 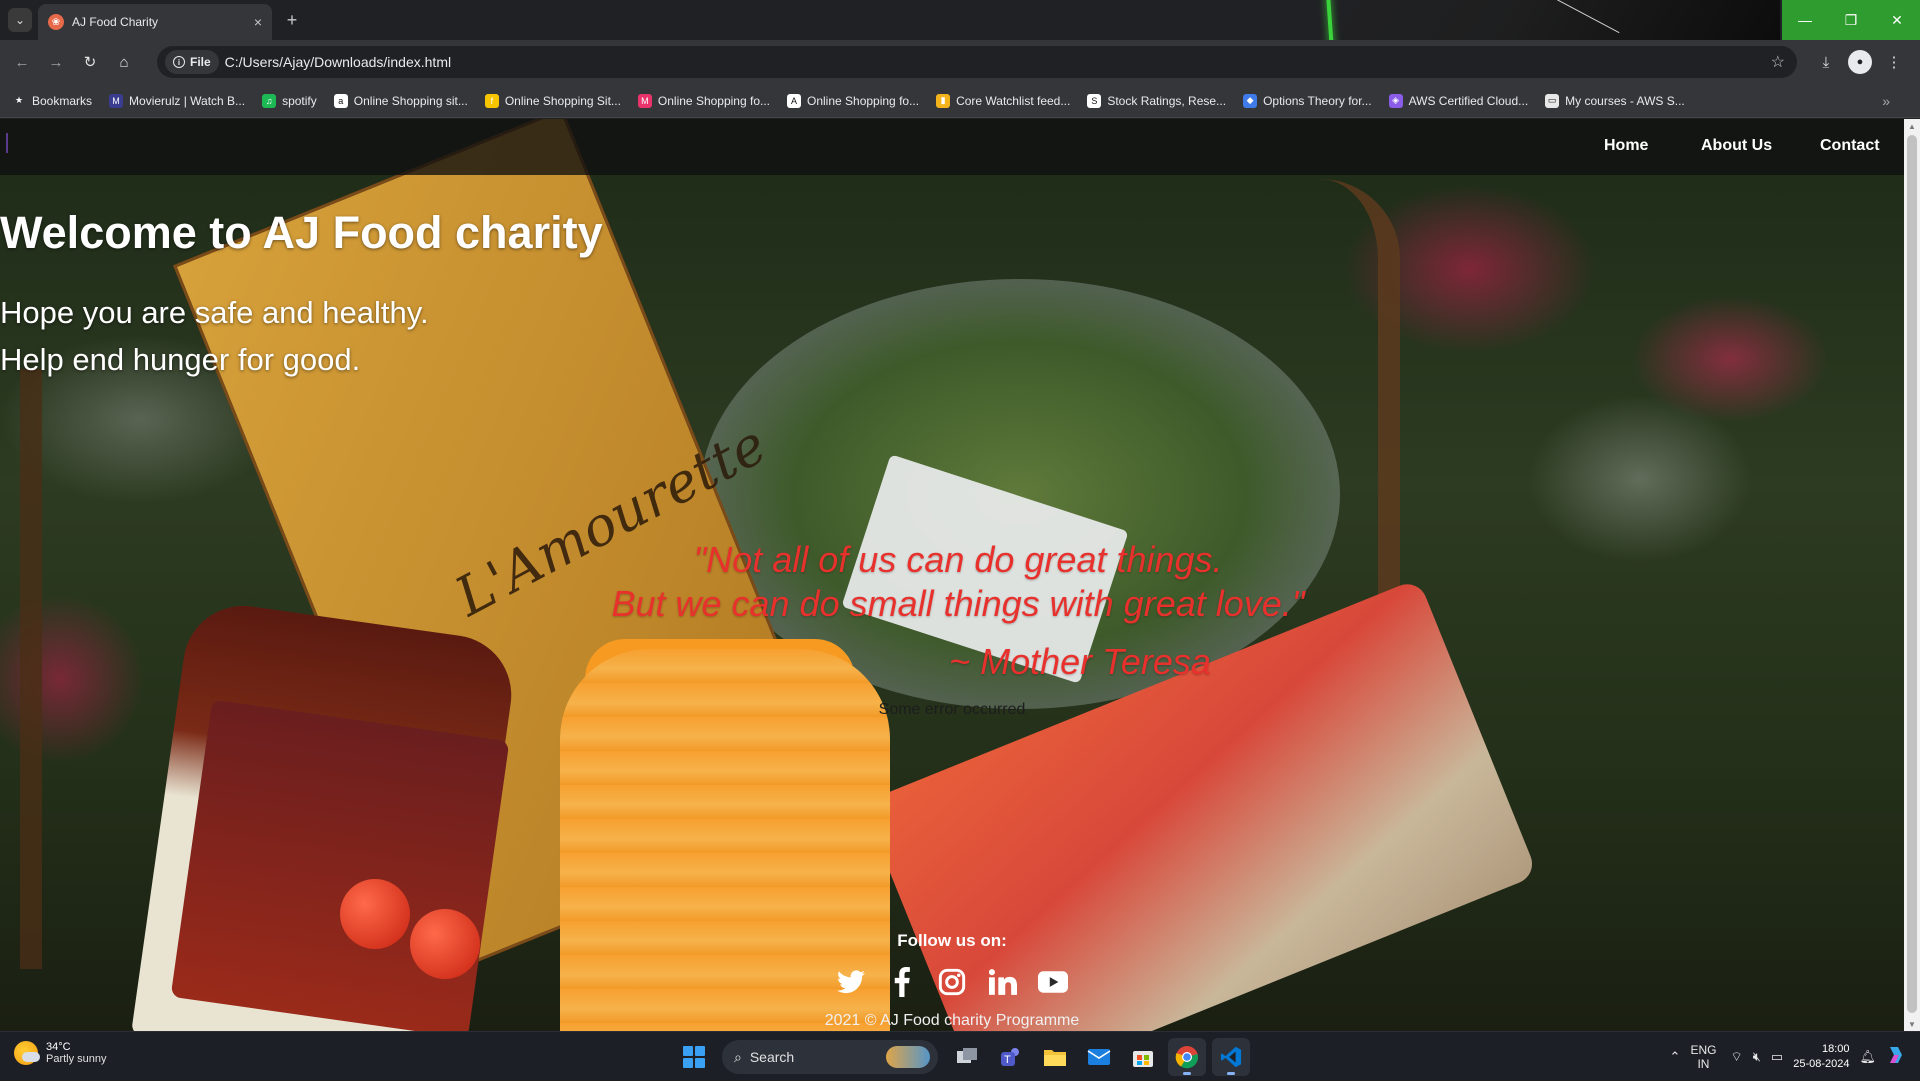 I want to click on browser-tab: ❀ AJ Food Charity ×, so click(x=155, y=22).